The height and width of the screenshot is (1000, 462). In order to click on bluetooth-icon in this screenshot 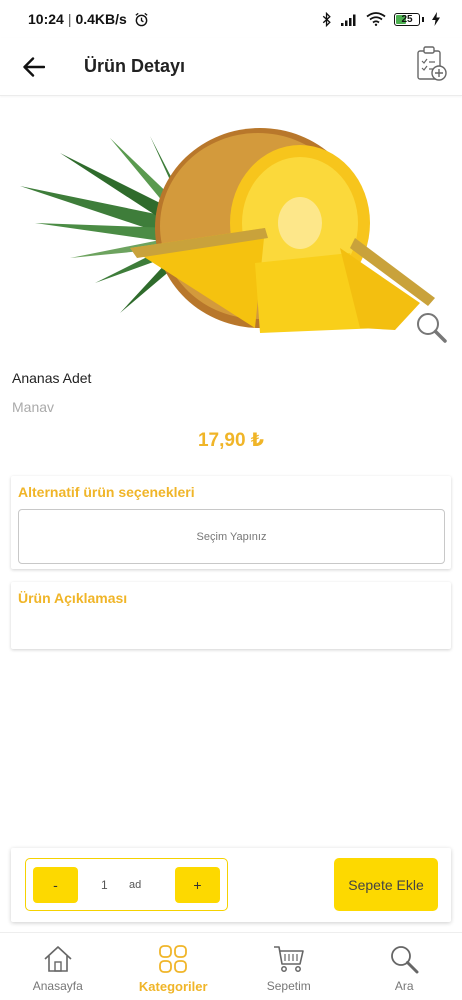, I will do `click(327, 19)`.